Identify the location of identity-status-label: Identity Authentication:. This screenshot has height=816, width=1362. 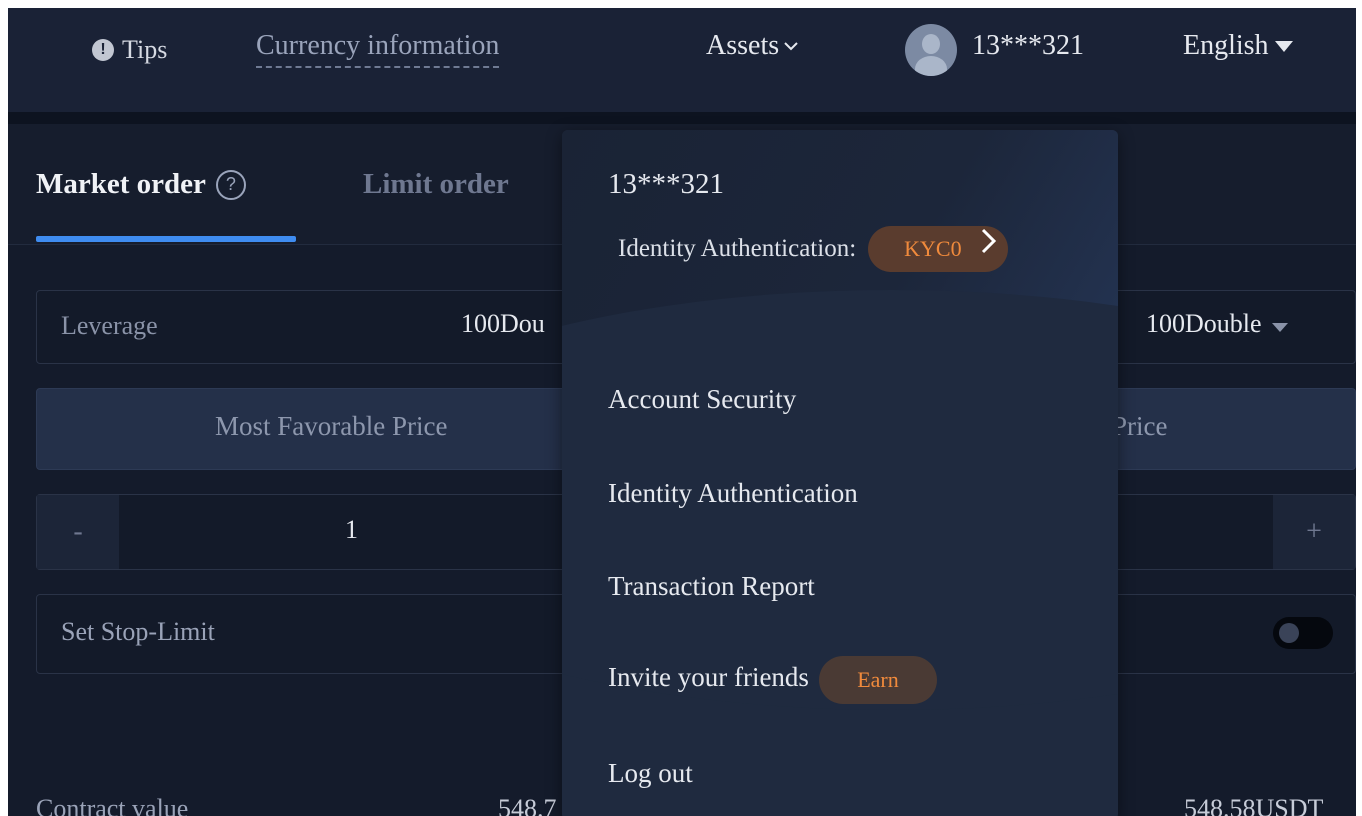
(737, 248).